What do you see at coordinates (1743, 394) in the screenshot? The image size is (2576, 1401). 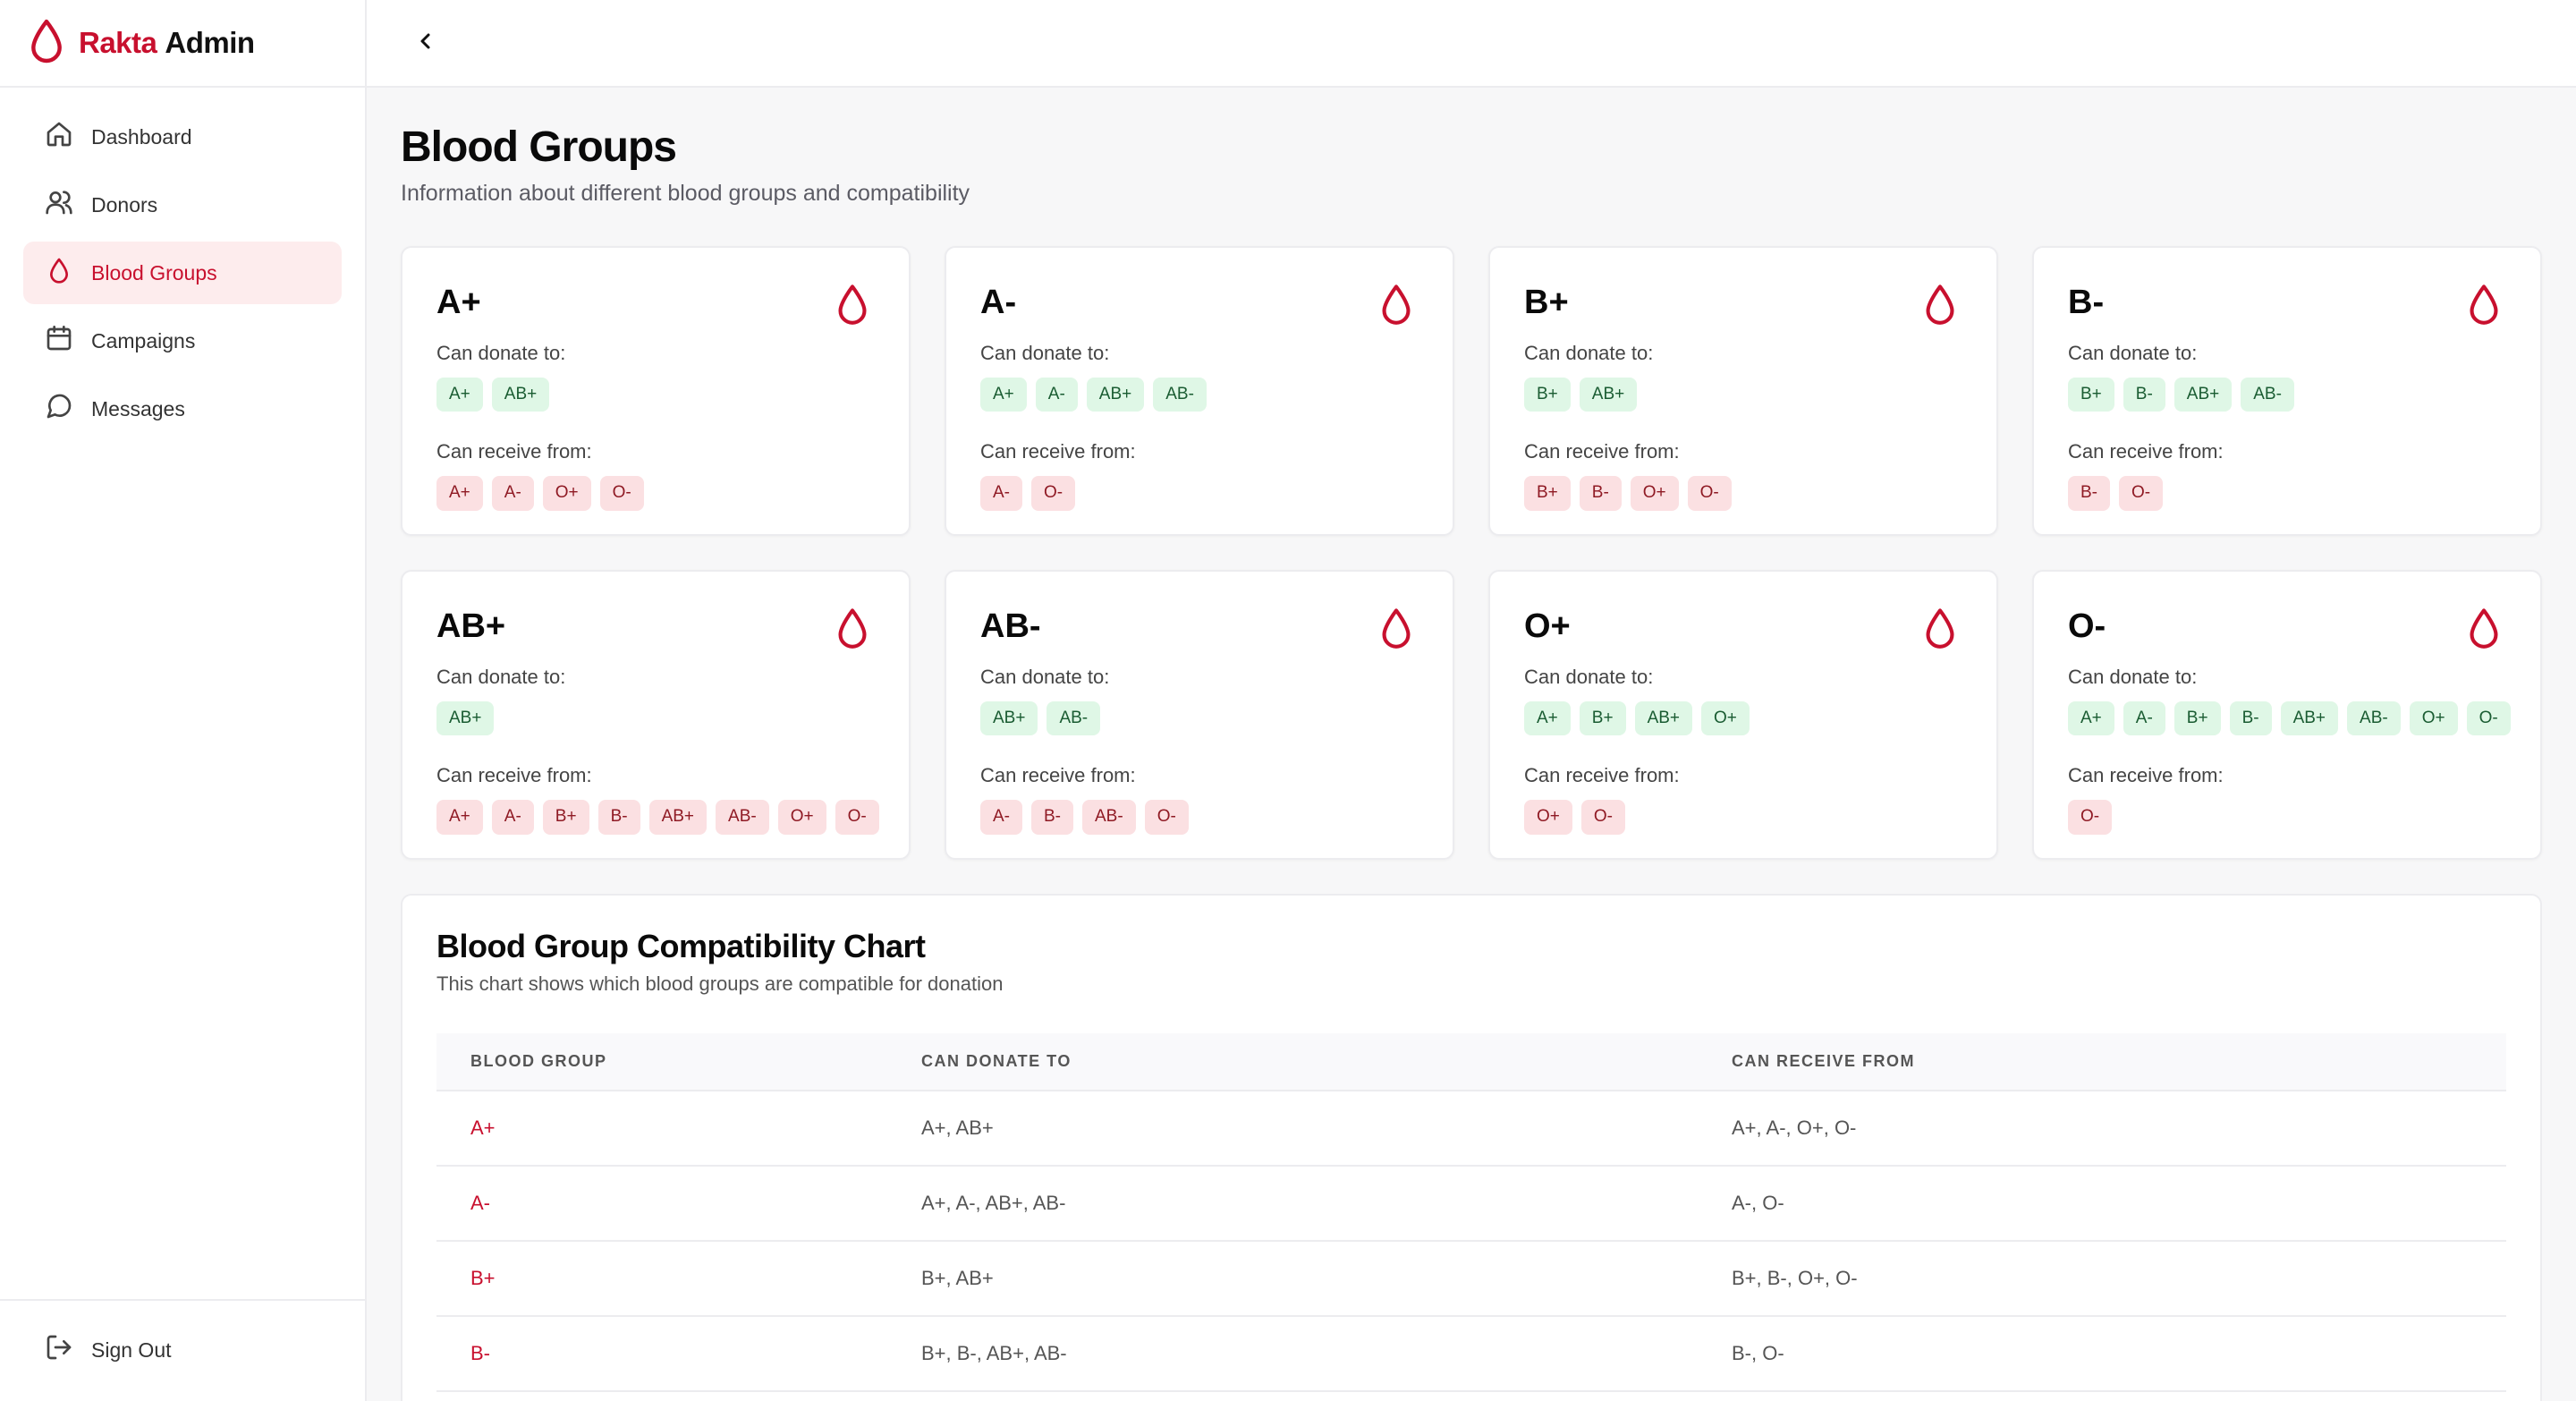 I see `donate-badge-list: B+ AB+` at bounding box center [1743, 394].